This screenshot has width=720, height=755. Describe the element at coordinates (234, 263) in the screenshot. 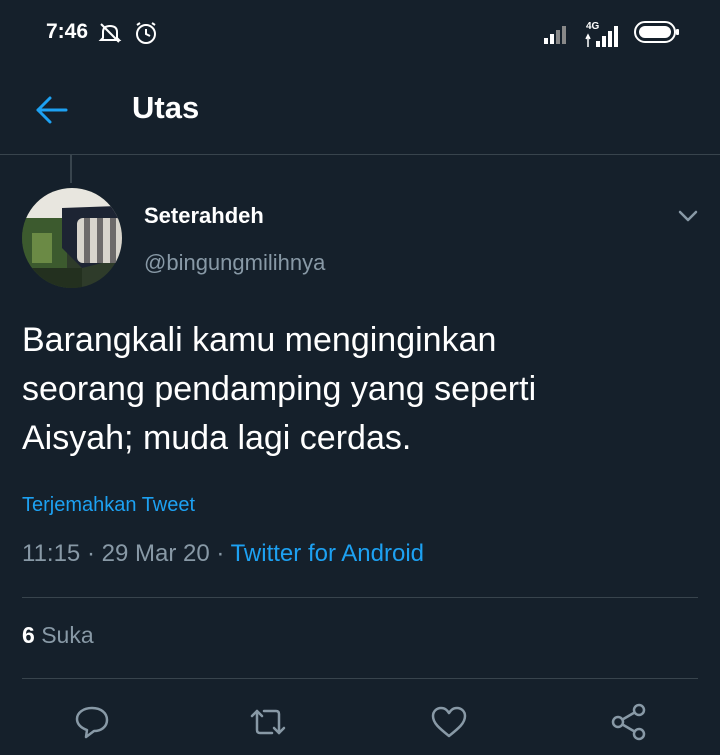

I see `user-handle: @bingungmilihnya` at that location.